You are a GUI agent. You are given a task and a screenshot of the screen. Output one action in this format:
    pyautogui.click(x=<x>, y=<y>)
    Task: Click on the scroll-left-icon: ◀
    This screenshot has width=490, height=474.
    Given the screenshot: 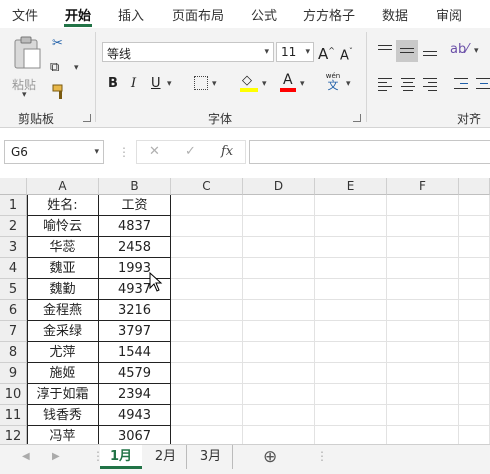 What is the action you would take?
    pyautogui.click(x=26, y=456)
    